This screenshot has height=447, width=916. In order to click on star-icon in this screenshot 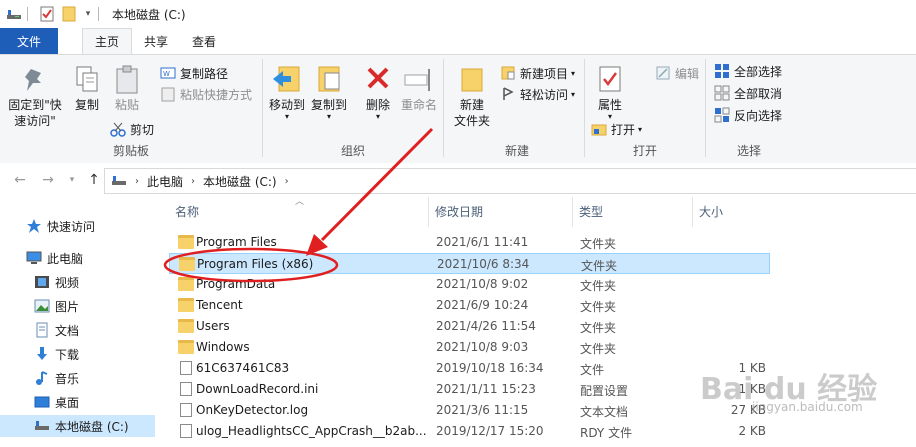, I will do `click(34, 226)`.